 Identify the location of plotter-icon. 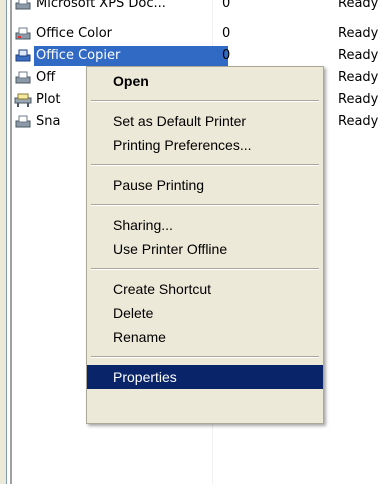
(23, 100).